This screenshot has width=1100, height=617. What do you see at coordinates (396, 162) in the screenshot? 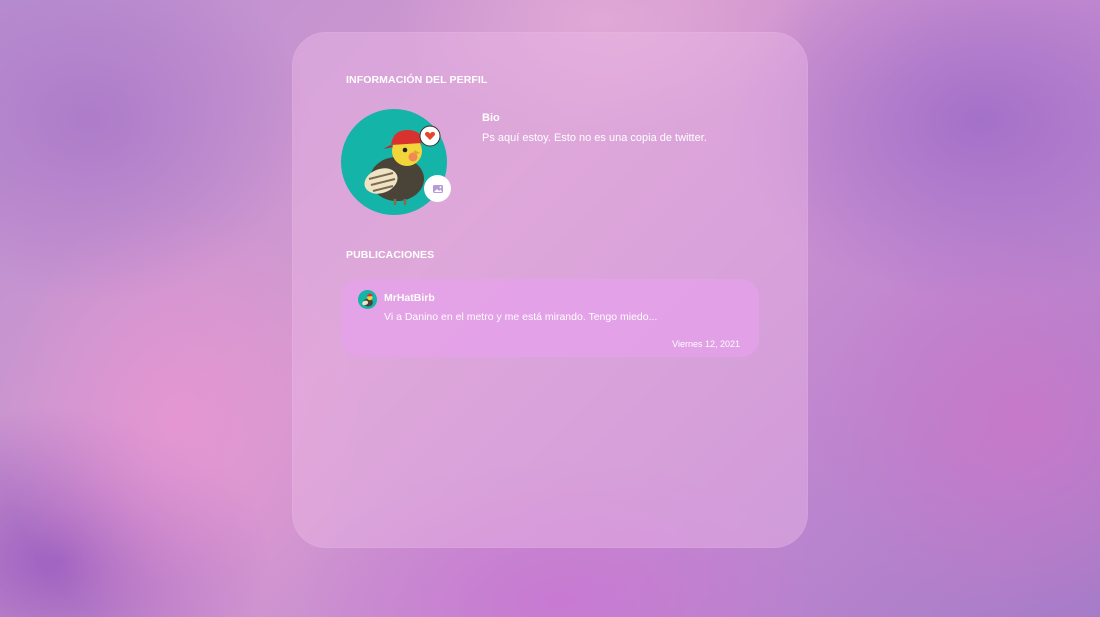
I see `profile-avatar-container` at bounding box center [396, 162].